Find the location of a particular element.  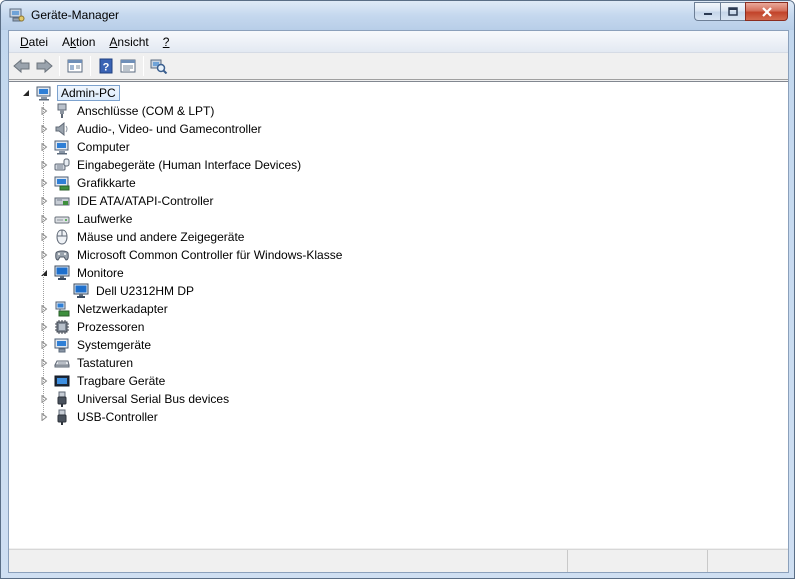

ide-controller-icon is located at coordinates (62, 201).